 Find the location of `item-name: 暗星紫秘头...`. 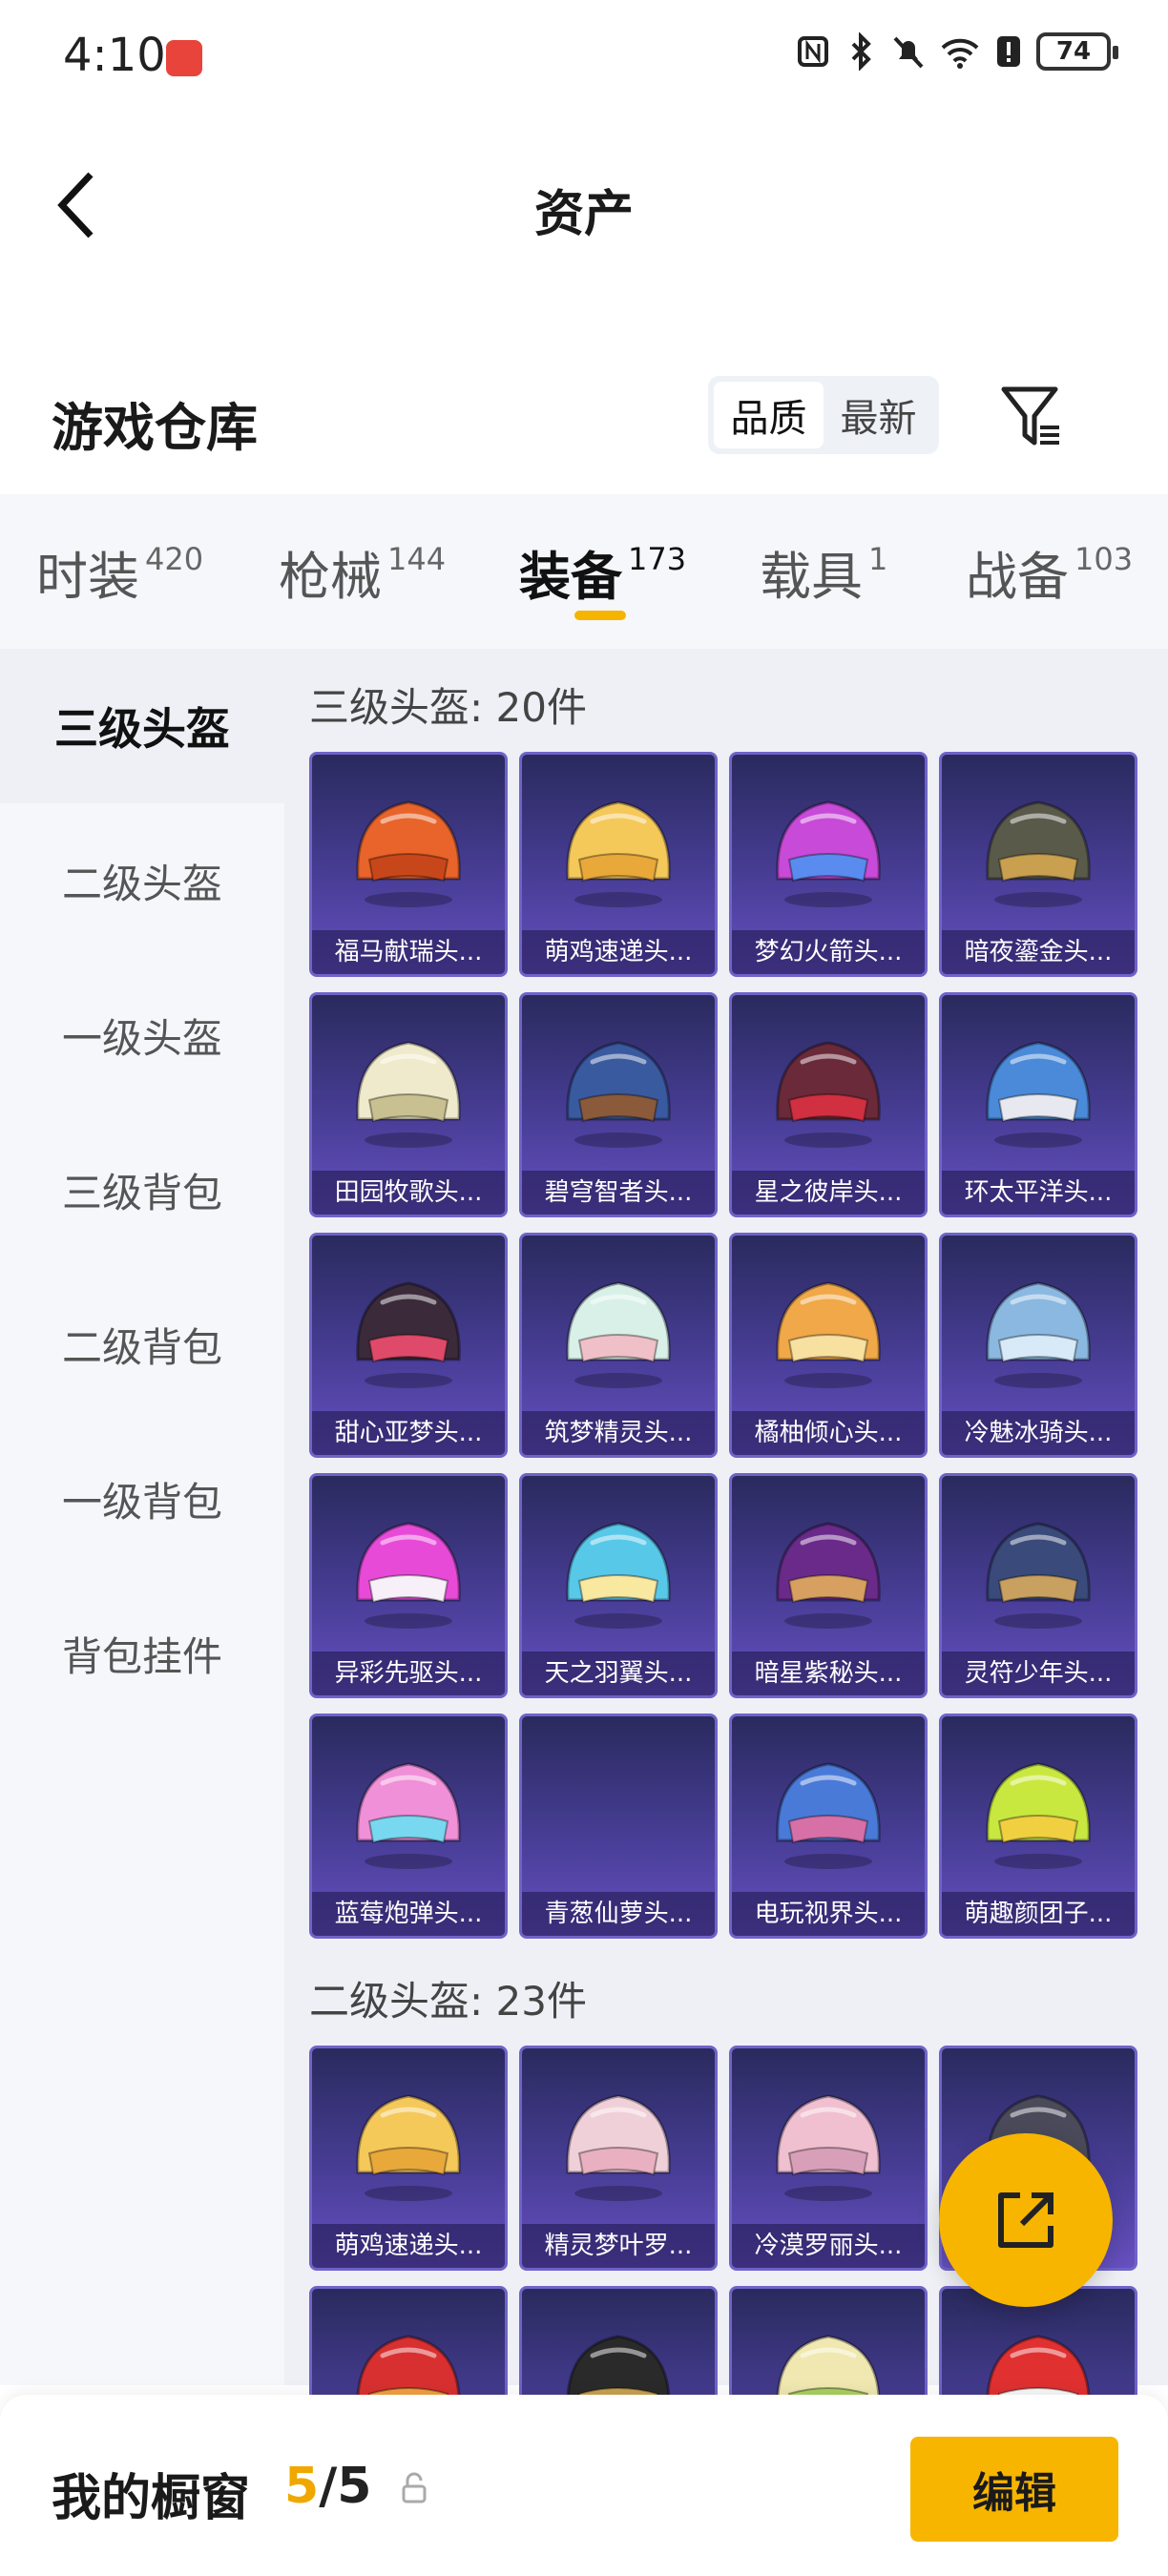

item-name: 暗星紫秘头... is located at coordinates (828, 1673).